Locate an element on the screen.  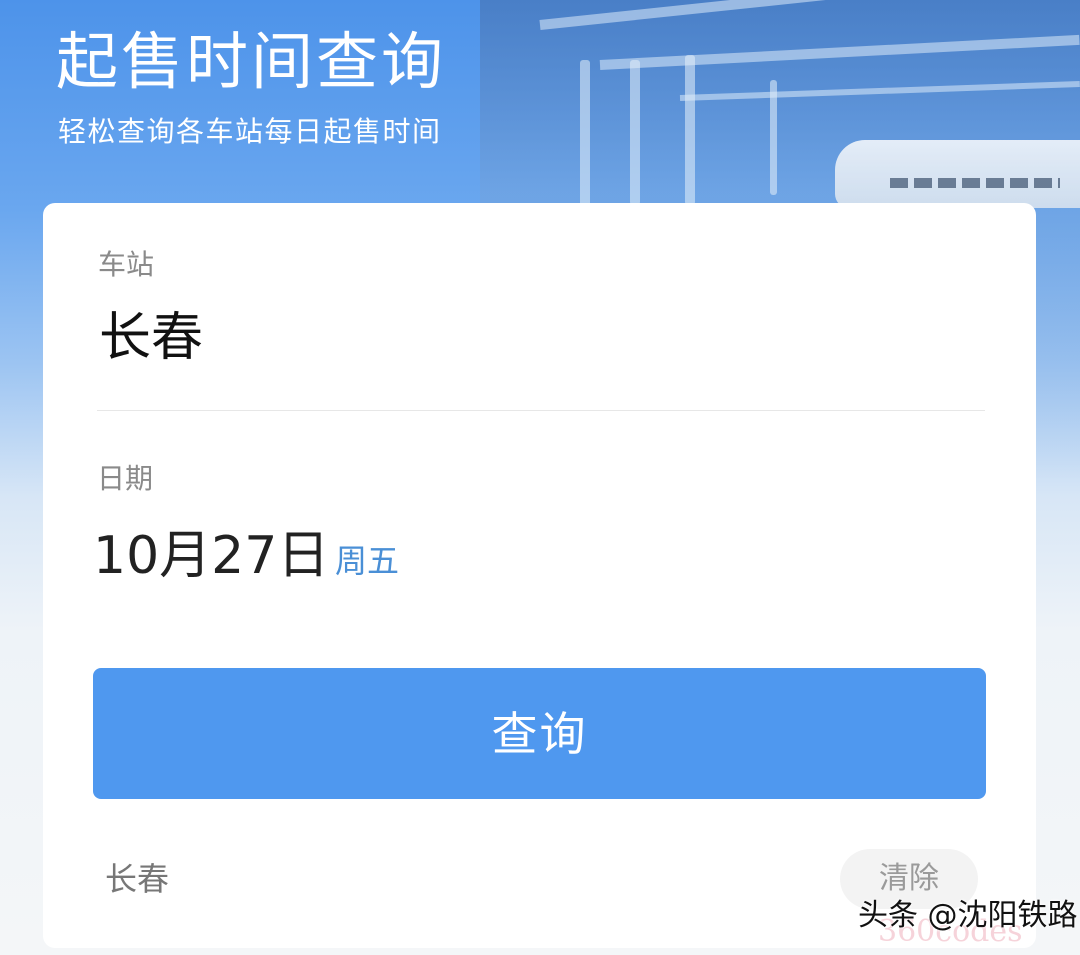
watermark-text: 头条 @沈阳铁路 is located at coordinates (968, 915).